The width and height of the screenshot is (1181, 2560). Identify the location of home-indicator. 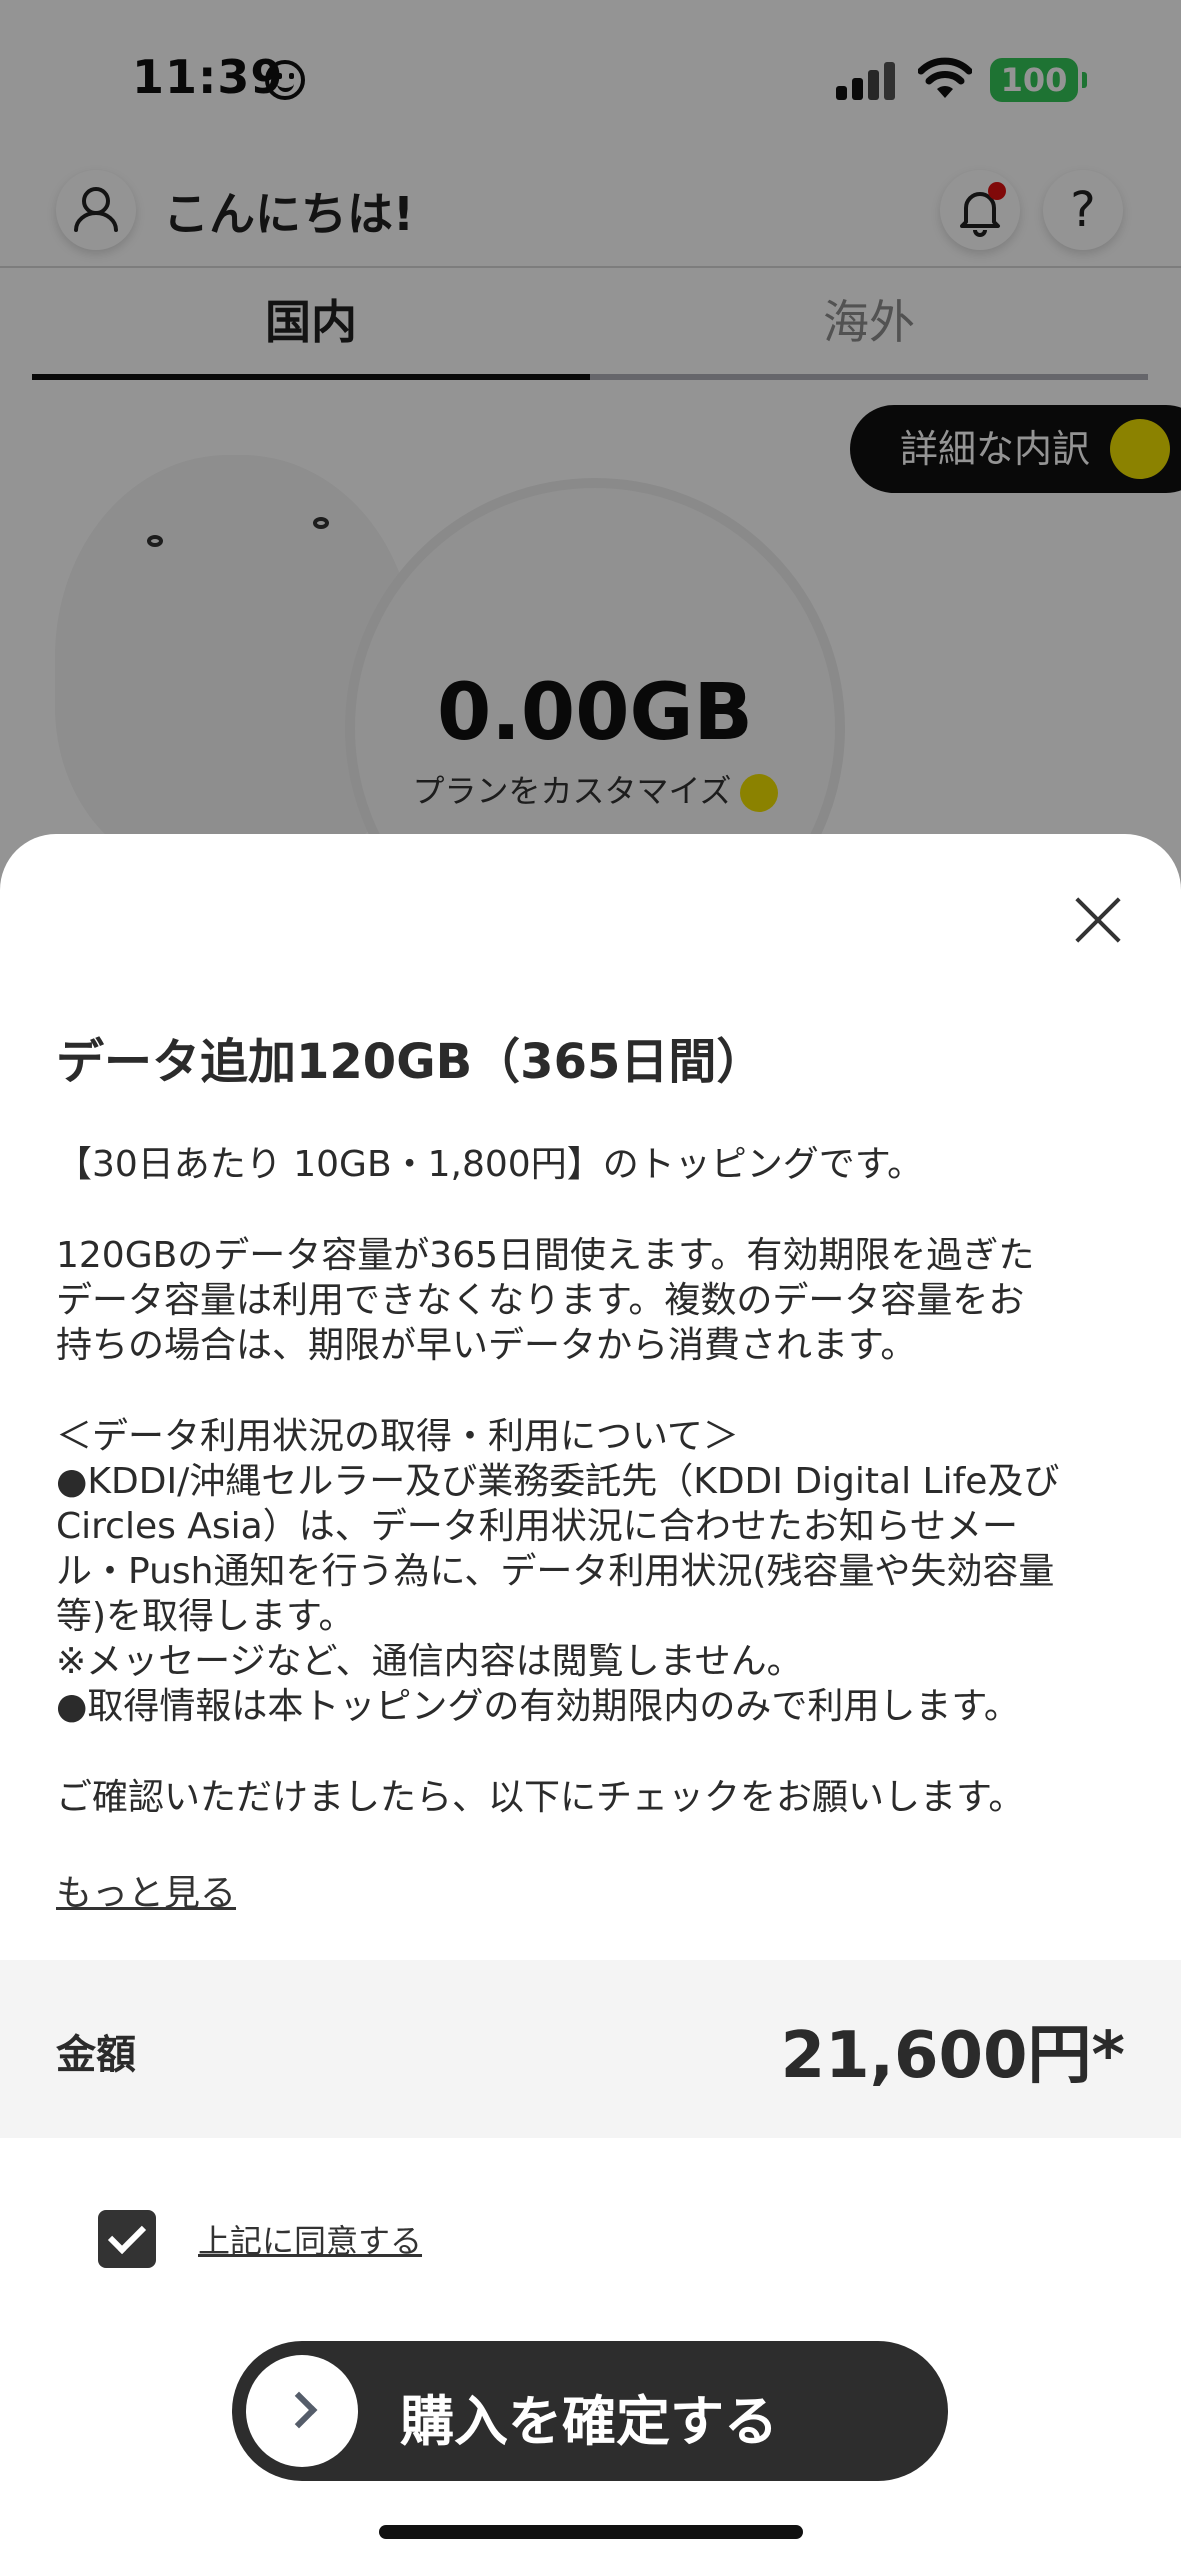
(591, 2532).